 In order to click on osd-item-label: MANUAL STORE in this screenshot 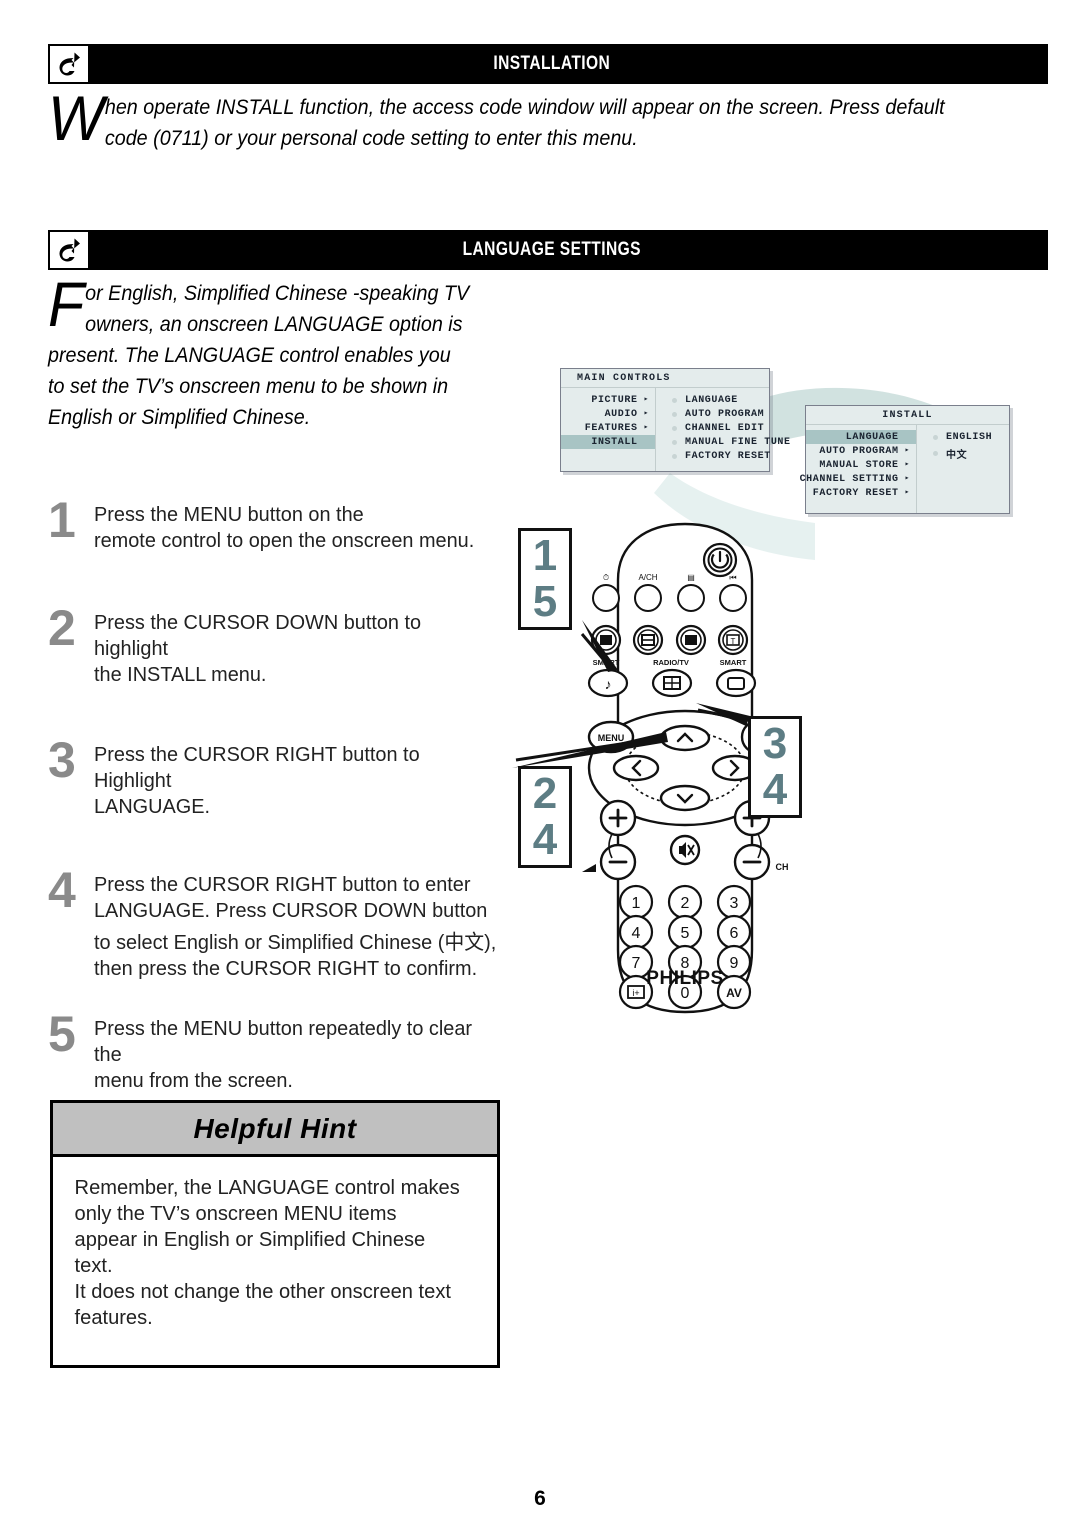, I will do `click(859, 465)`.